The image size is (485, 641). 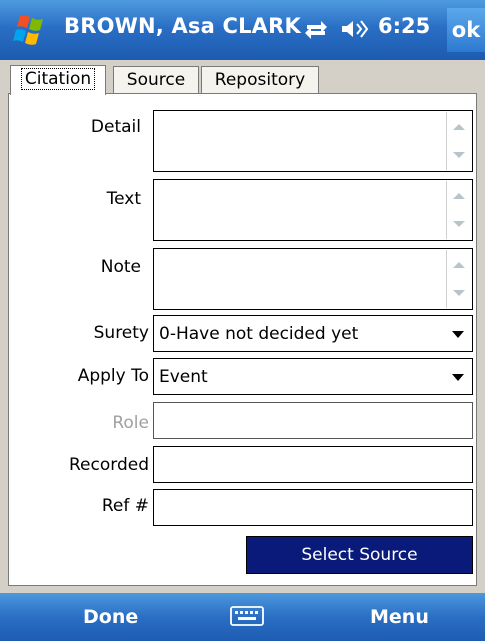 I want to click on connectivity-icon, so click(x=316, y=29).